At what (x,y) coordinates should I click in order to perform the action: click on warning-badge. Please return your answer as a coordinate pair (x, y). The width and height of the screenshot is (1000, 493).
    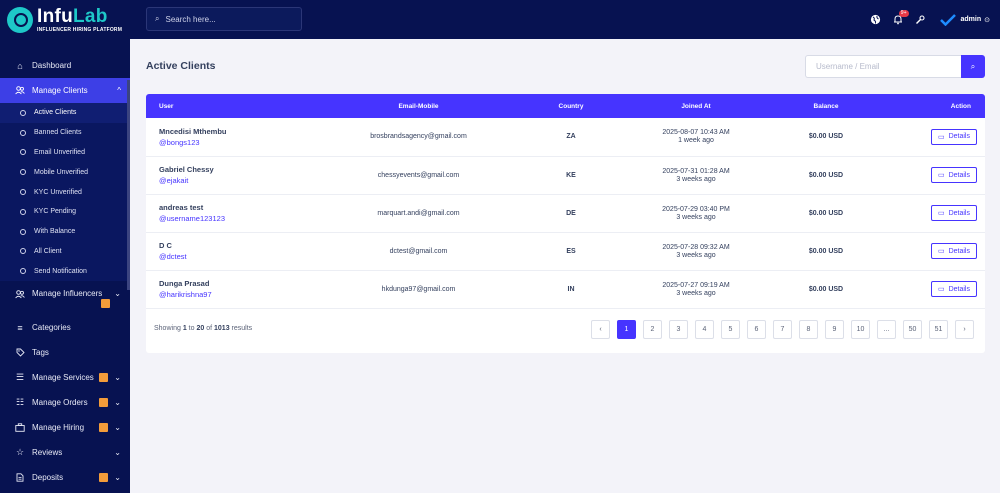
    Looking at the image, I should click on (103, 428).